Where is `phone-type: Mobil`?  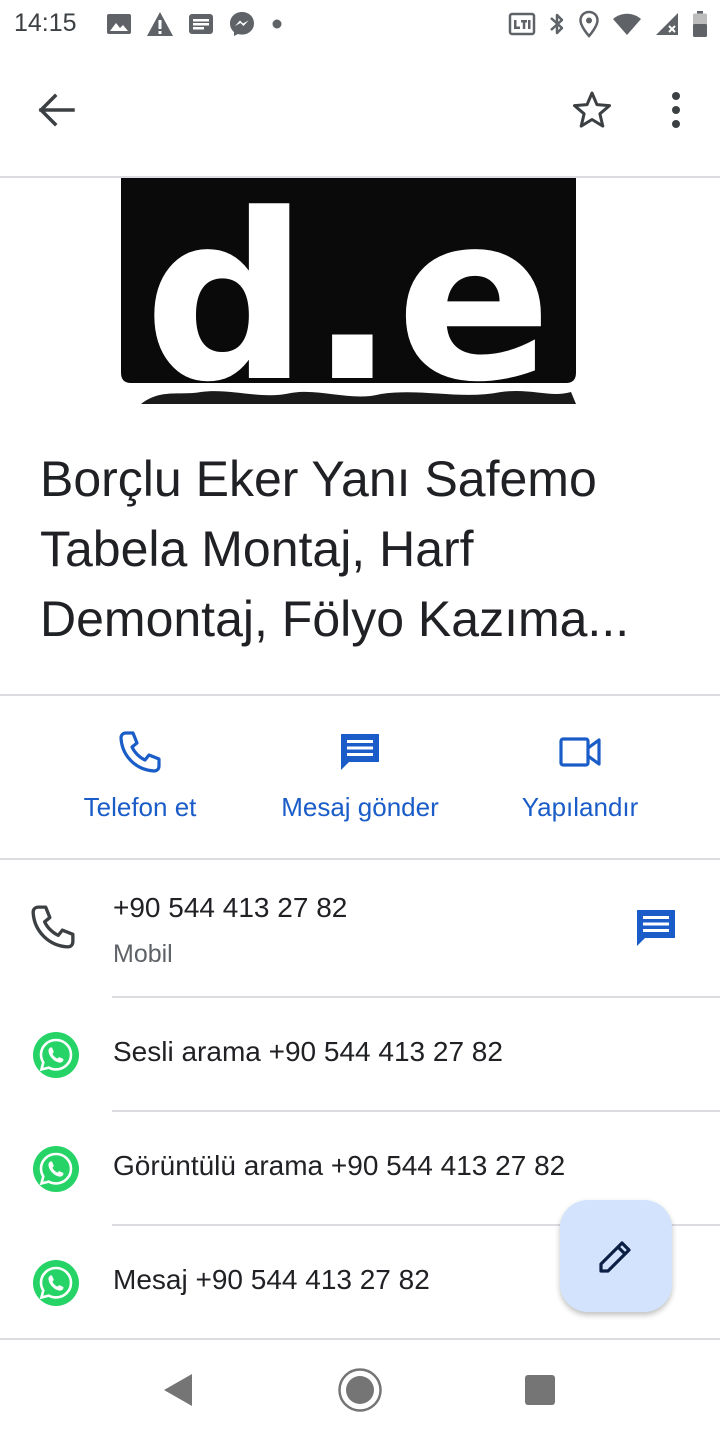 phone-type: Mobil is located at coordinates (143, 954).